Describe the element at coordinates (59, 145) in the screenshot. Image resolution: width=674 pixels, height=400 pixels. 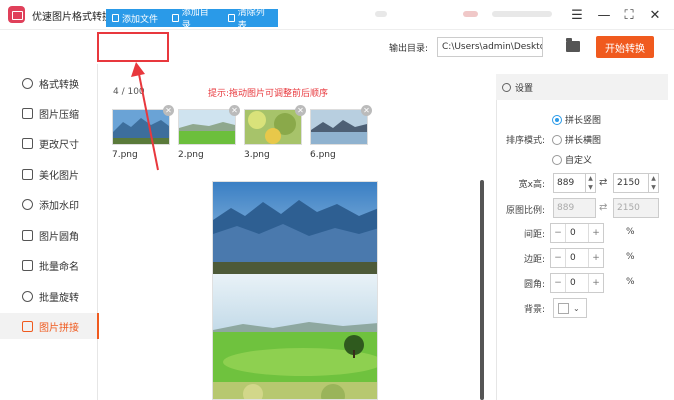
I see `sidebar-item-label: 更改尺寸` at that location.